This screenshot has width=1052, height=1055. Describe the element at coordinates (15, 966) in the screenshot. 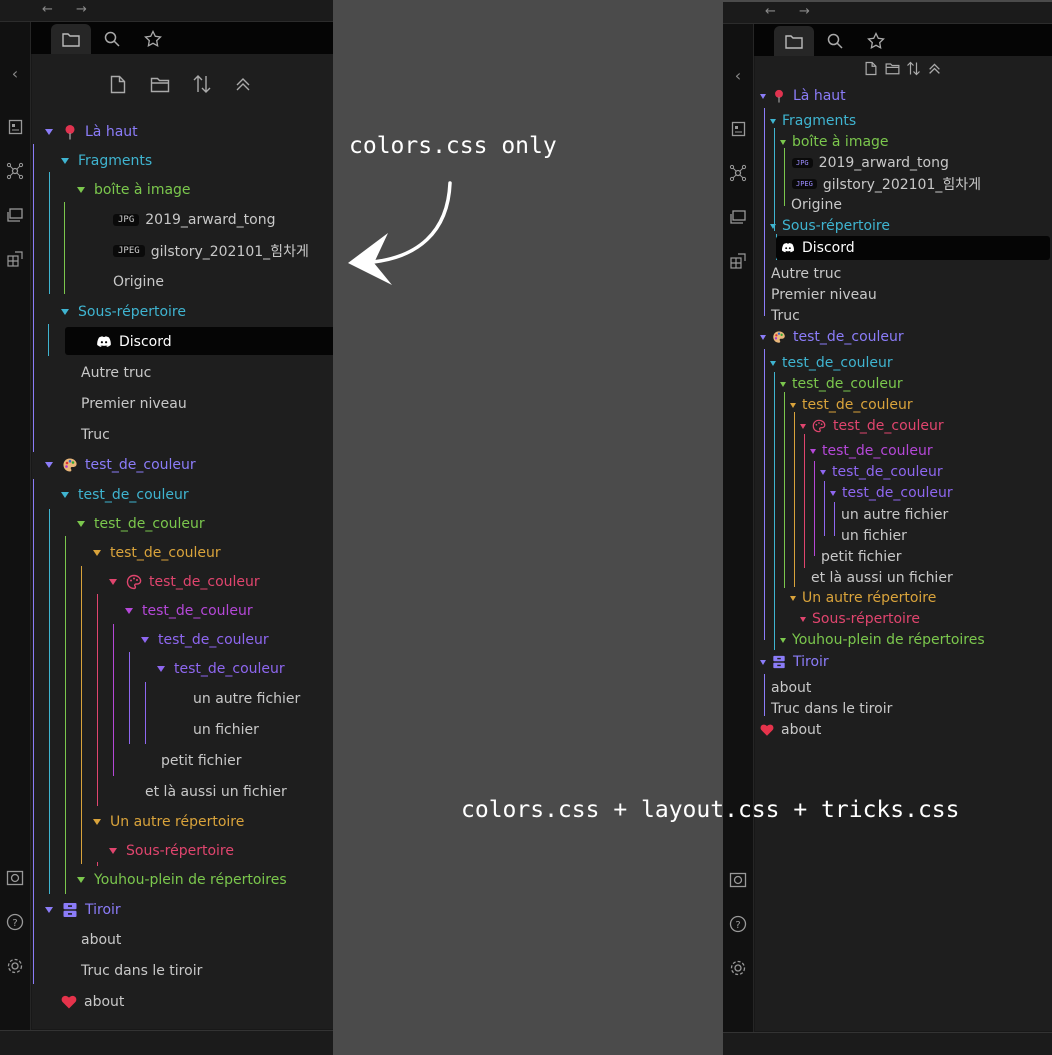

I see `settings-gear-icon` at that location.